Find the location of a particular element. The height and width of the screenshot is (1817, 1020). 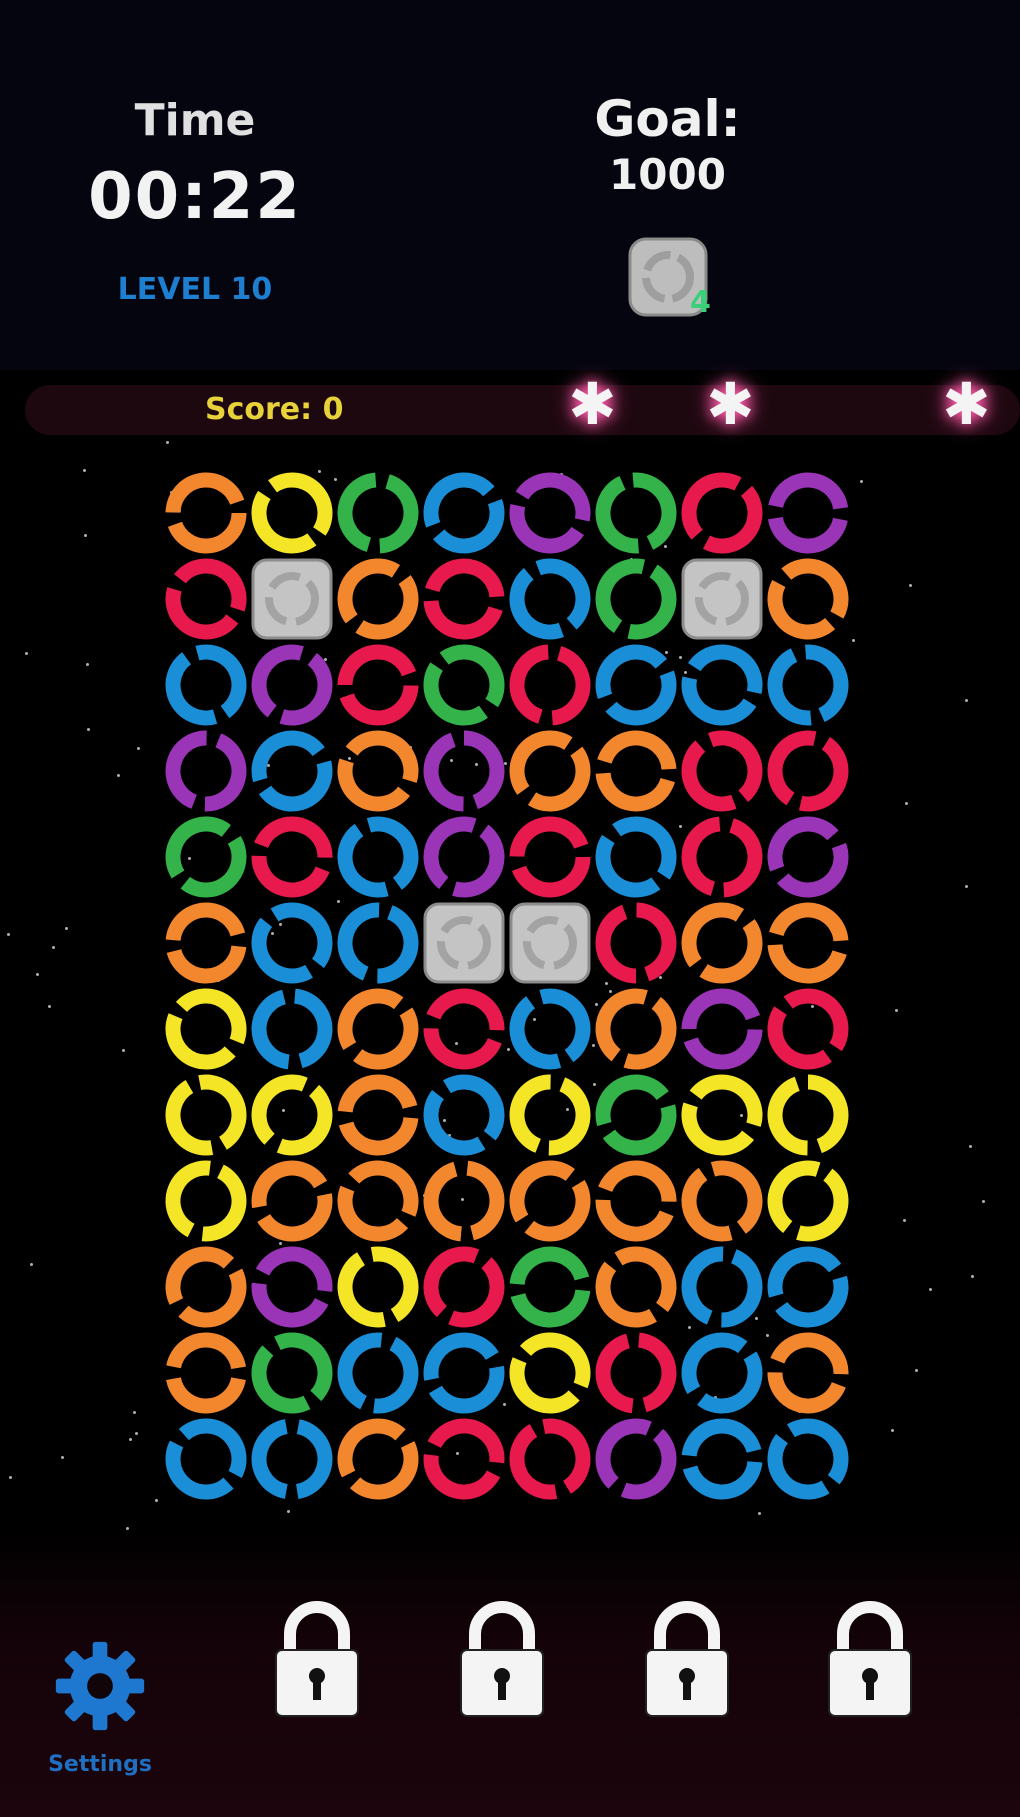

settings-label: Settings is located at coordinates (100, 1764).